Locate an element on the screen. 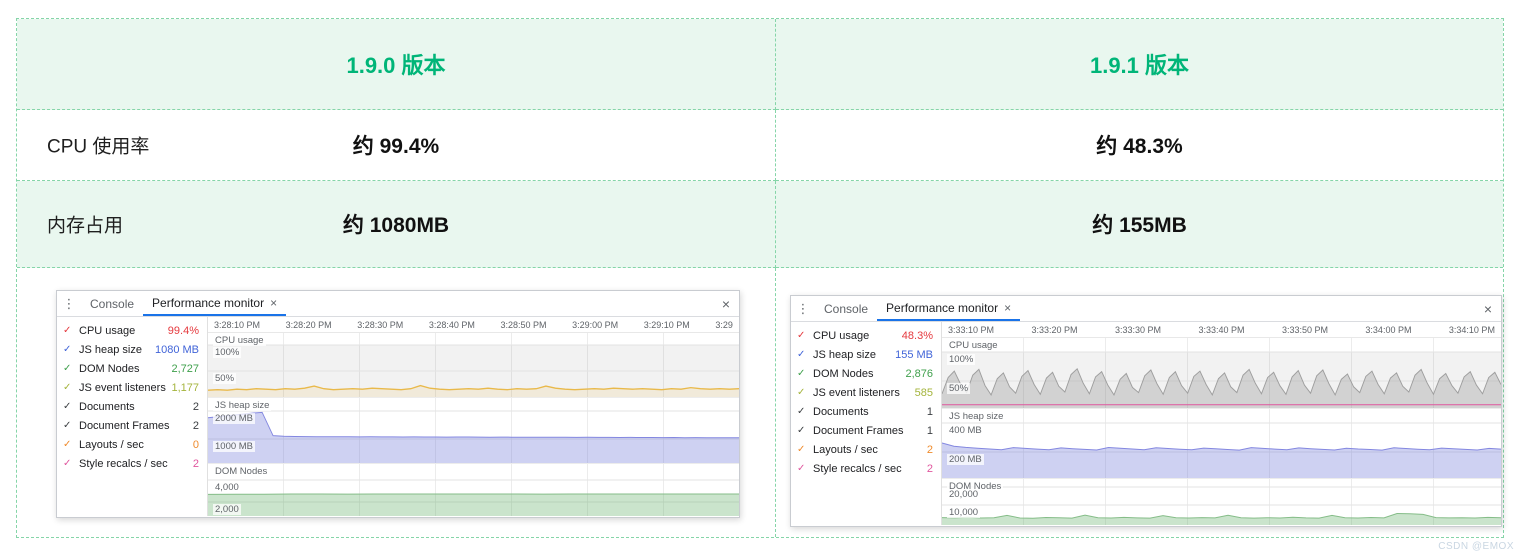 The height and width of the screenshot is (555, 1520). time-label: 3:28:30 PM is located at coordinates (380, 324).